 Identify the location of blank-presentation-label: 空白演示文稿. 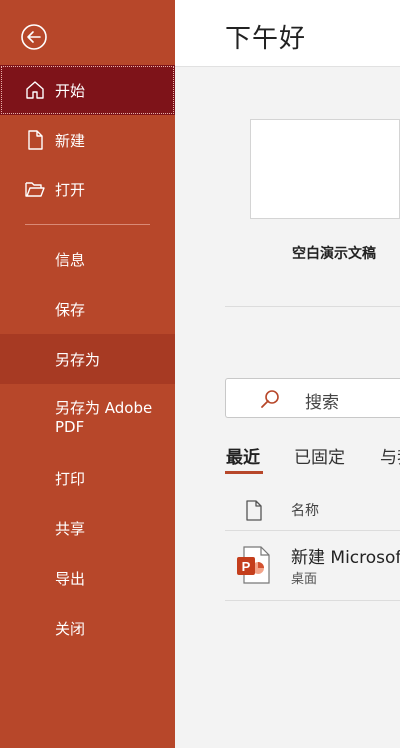
(334, 253).